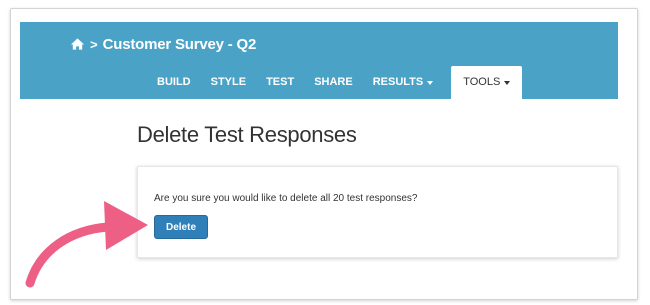 Image resolution: width=650 pixels, height=305 pixels. I want to click on tab-tools: TOOLS, so click(487, 82).